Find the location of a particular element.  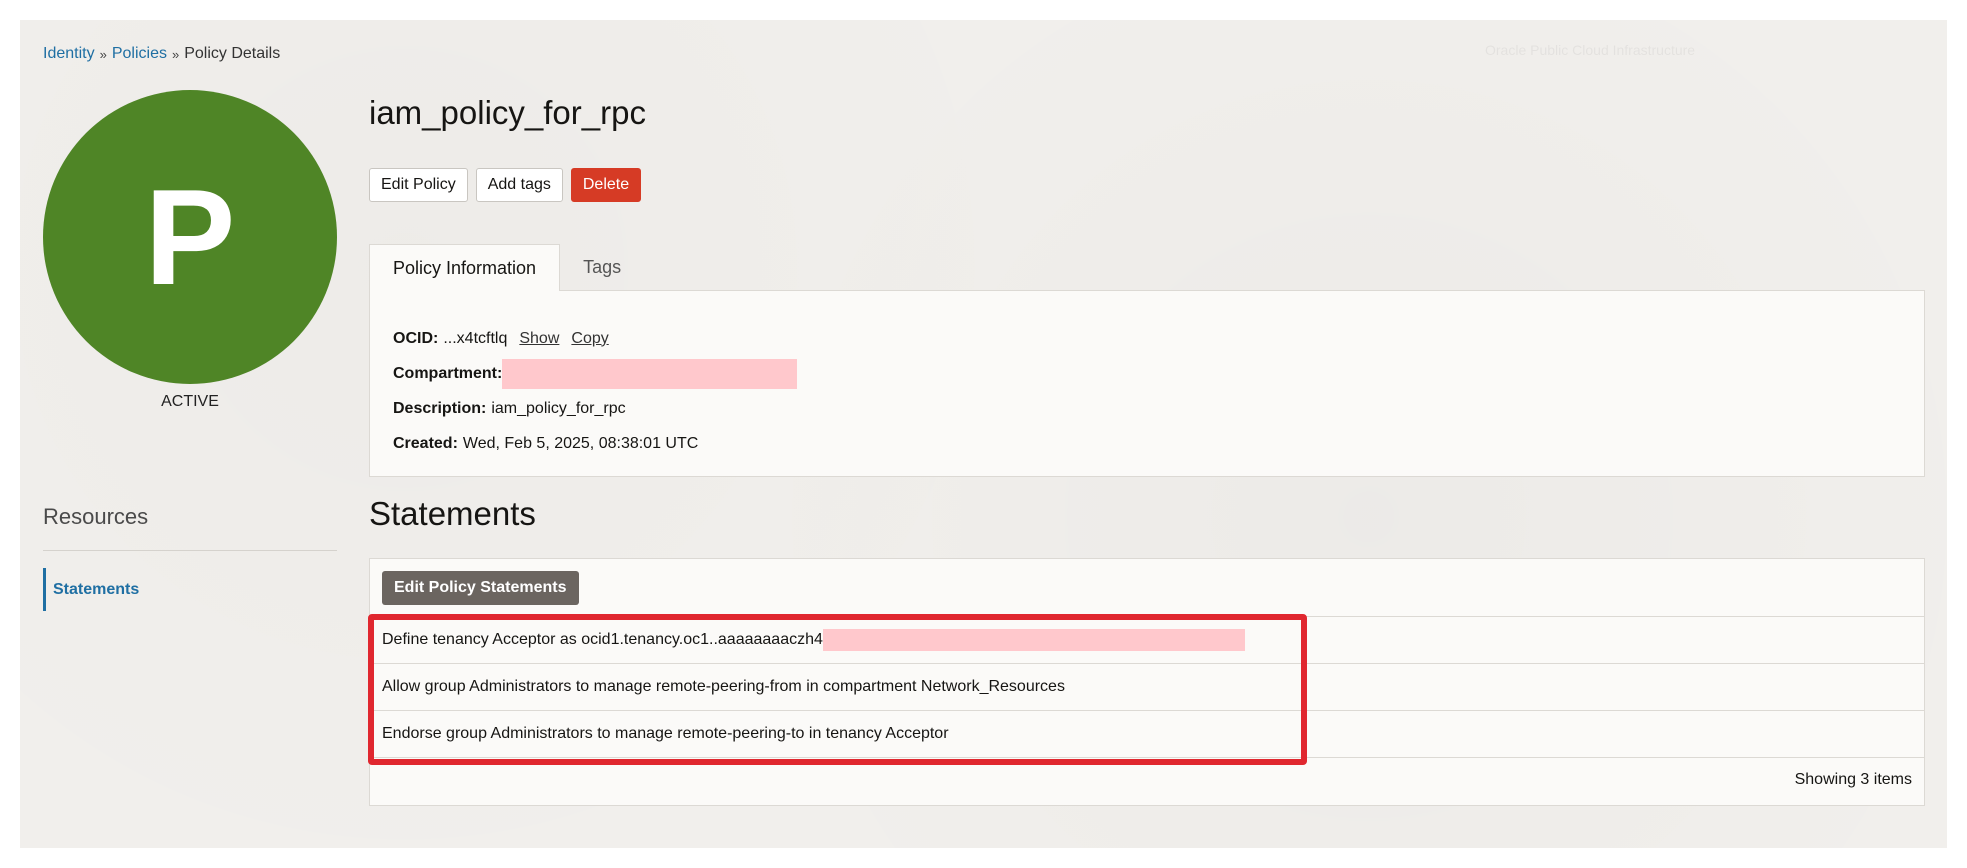

sidebar-item-label: Statements is located at coordinates (96, 589).